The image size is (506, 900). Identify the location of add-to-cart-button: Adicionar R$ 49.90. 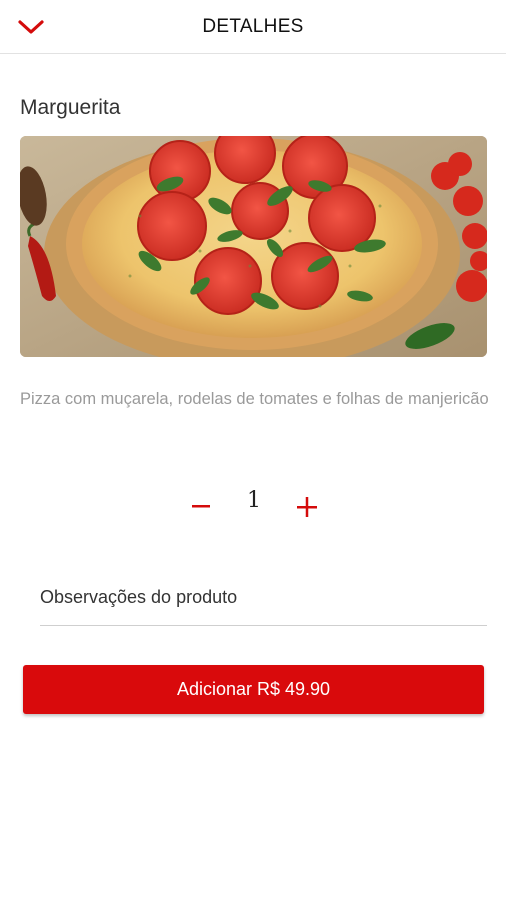
(253, 689).